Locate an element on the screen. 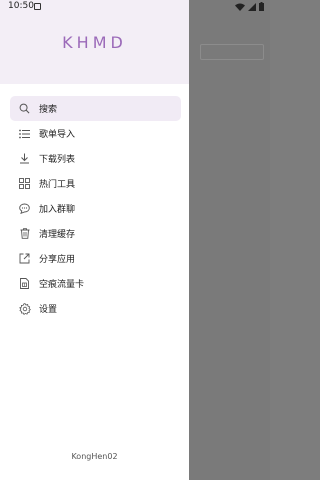  menu-item-label: 歌单导入 is located at coordinates (57, 135).